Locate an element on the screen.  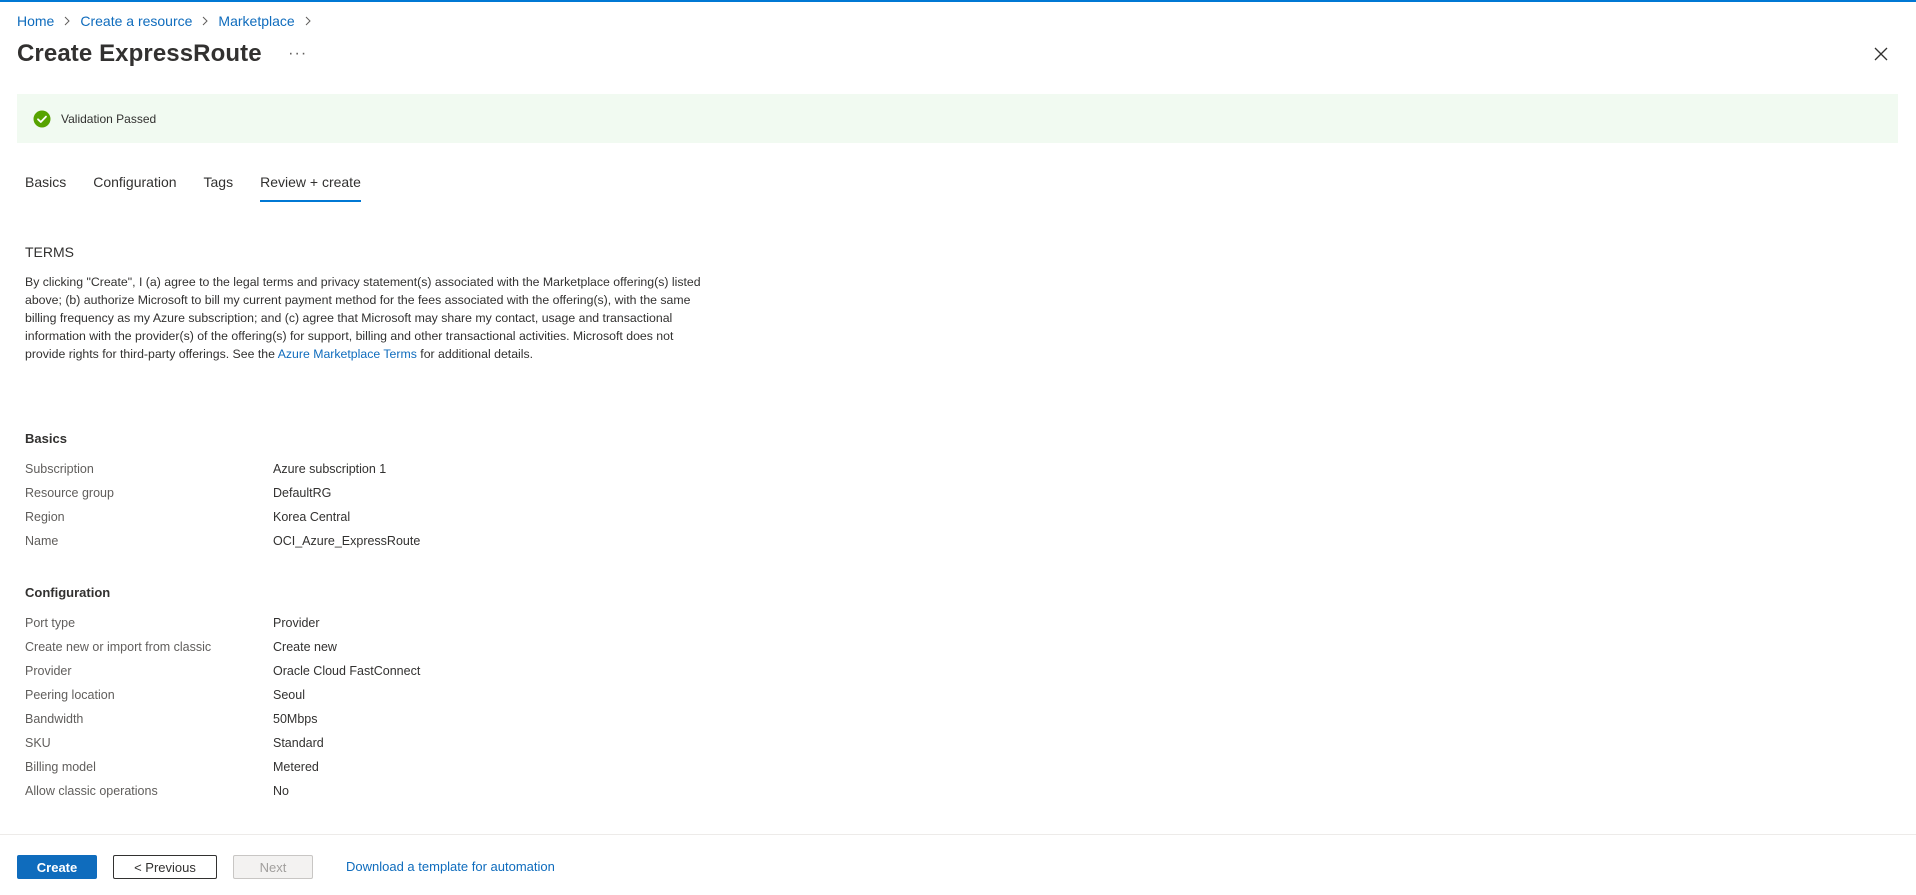
breadcrumb-marketplace: Marketplace is located at coordinates (256, 21).